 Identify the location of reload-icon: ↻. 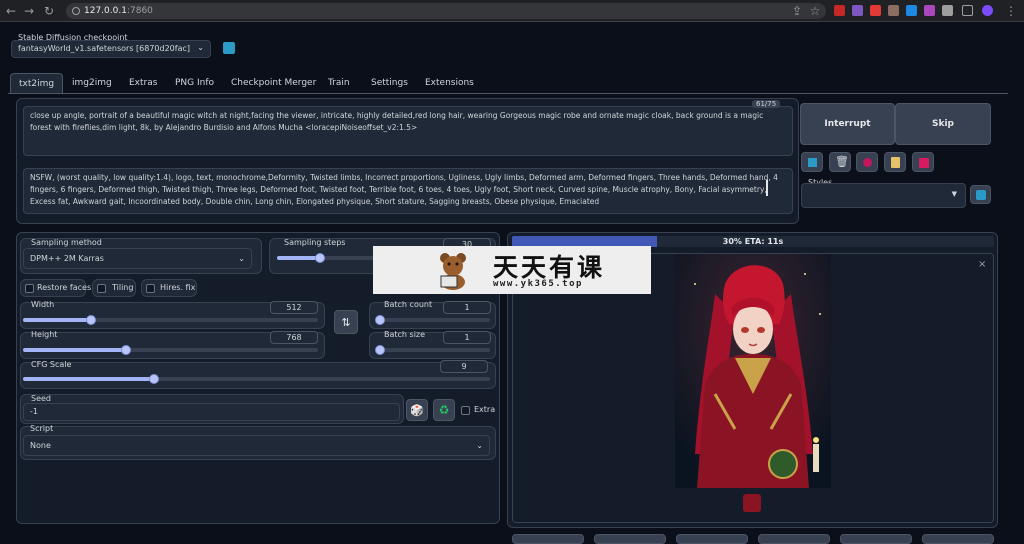
(49, 11).